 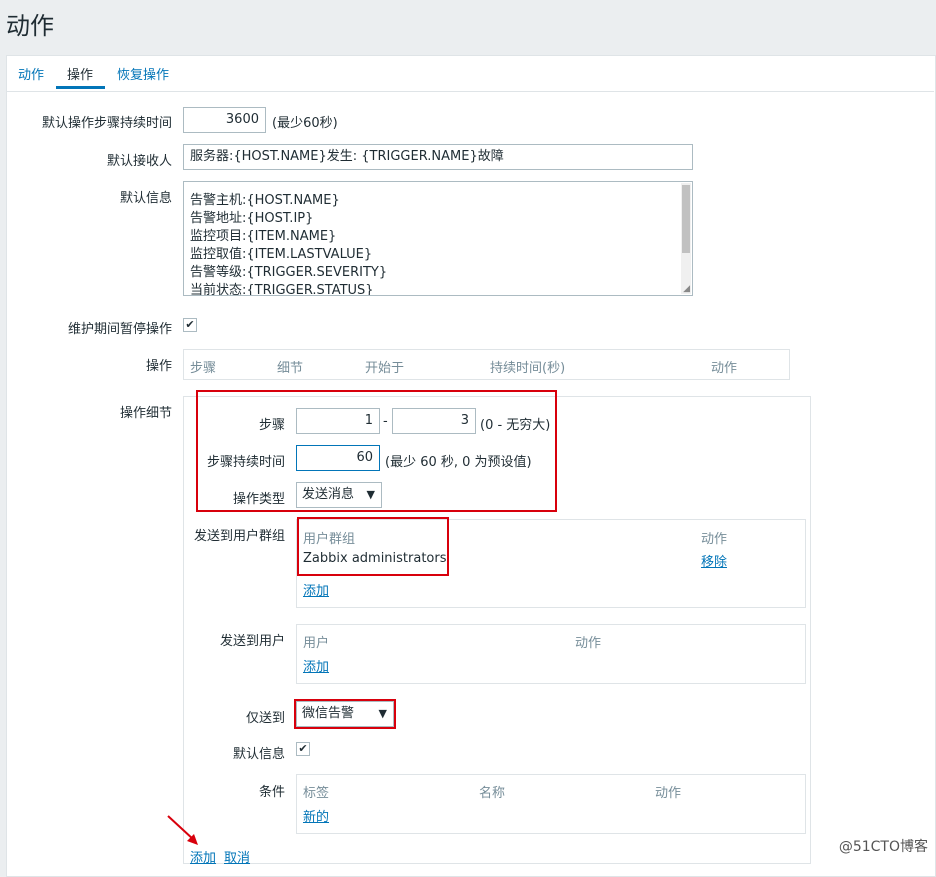 I want to click on col-user: 用户, so click(x=316, y=643).